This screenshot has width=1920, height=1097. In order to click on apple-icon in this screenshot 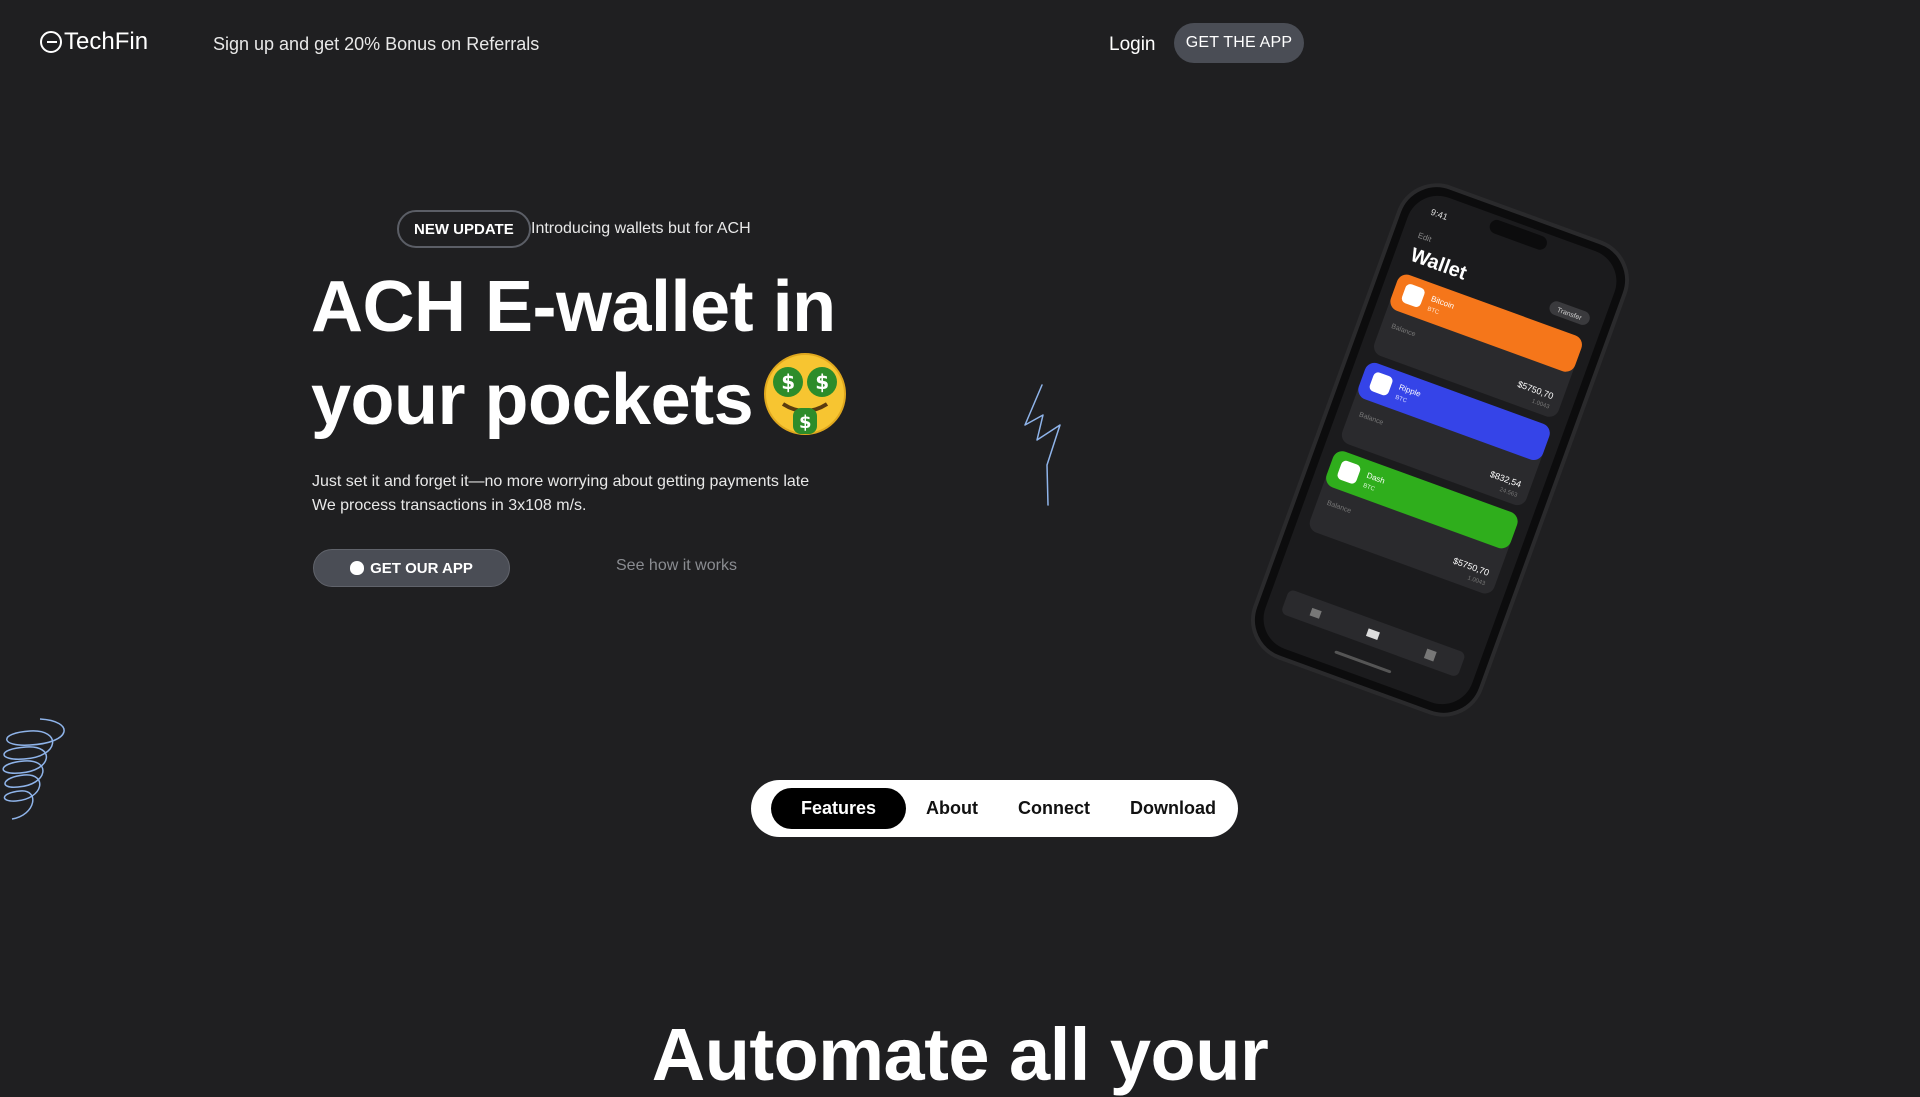, I will do `click(357, 568)`.